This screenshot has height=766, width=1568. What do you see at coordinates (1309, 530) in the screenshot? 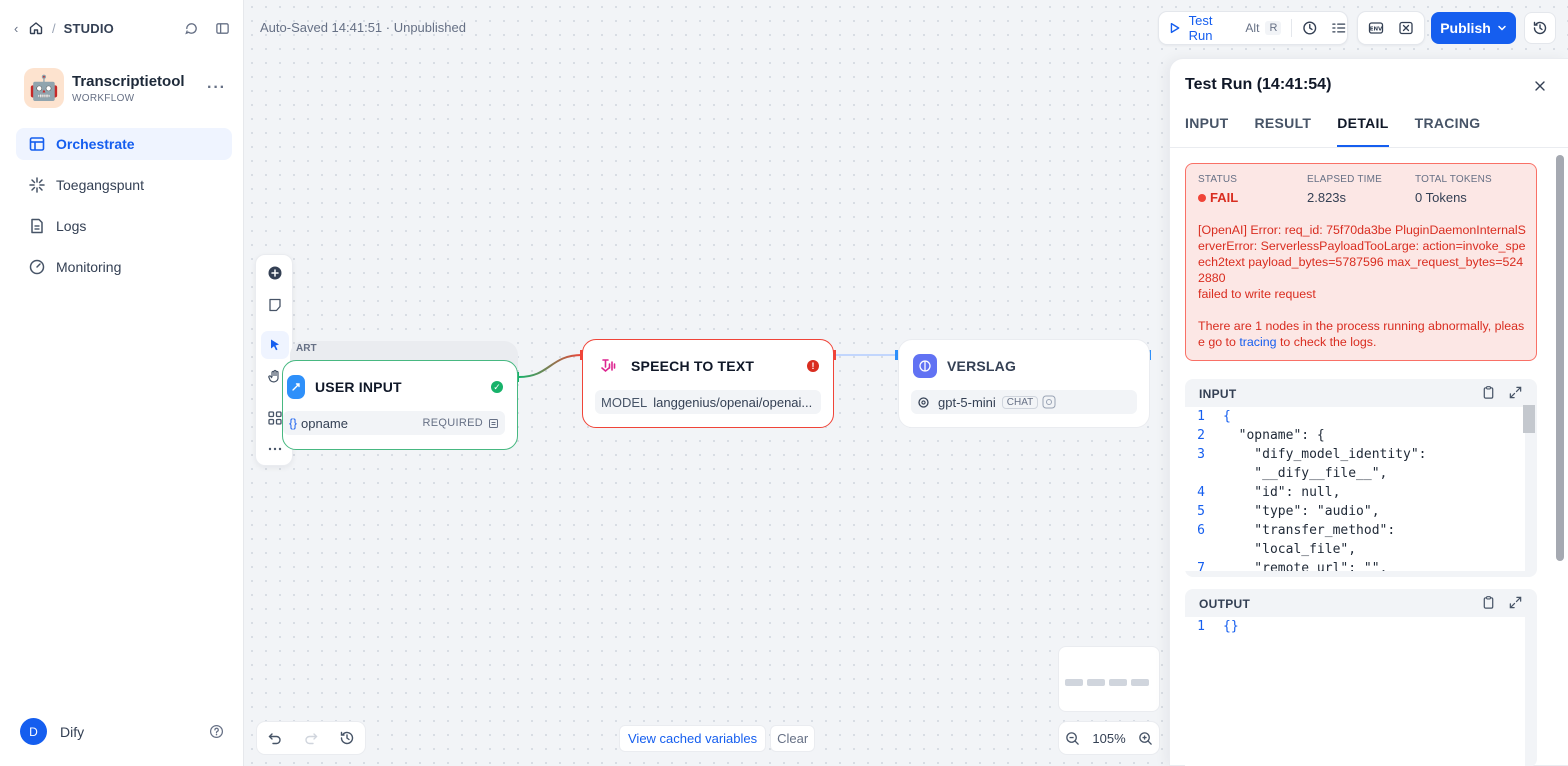
I see `code-text: "transfer_method":` at bounding box center [1309, 530].